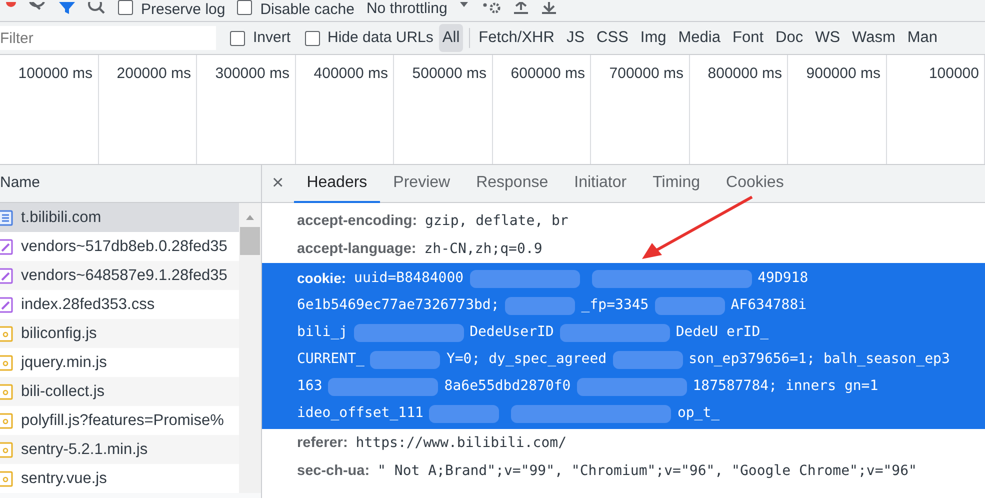 This screenshot has width=985, height=500. I want to click on request-name: sentry-5.2.1.min.js, so click(84, 450).